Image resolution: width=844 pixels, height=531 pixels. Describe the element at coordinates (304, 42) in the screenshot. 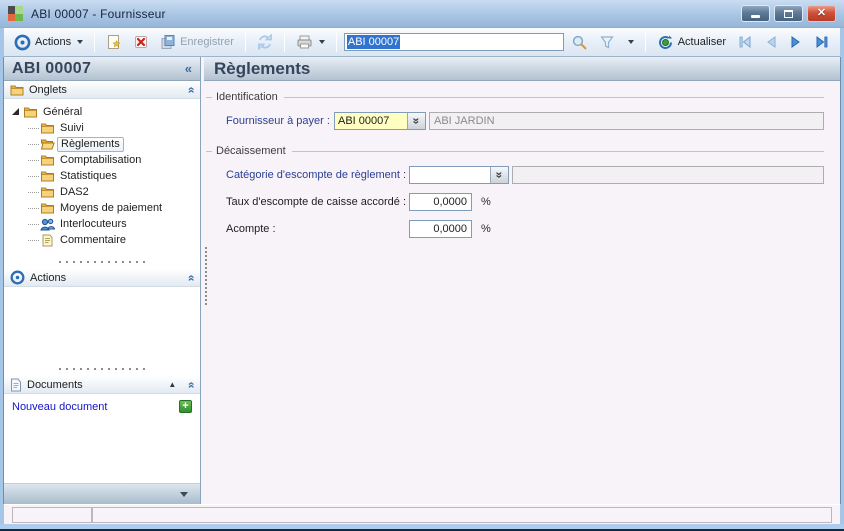

I see `printer-icon` at that location.